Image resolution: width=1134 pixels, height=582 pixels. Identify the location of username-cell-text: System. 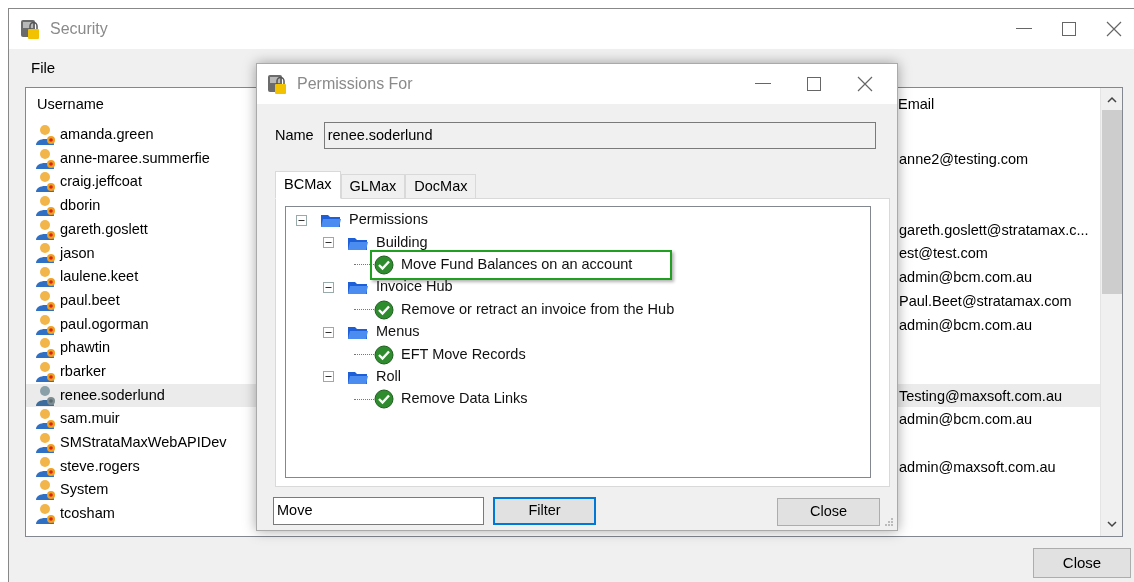
(84, 490).